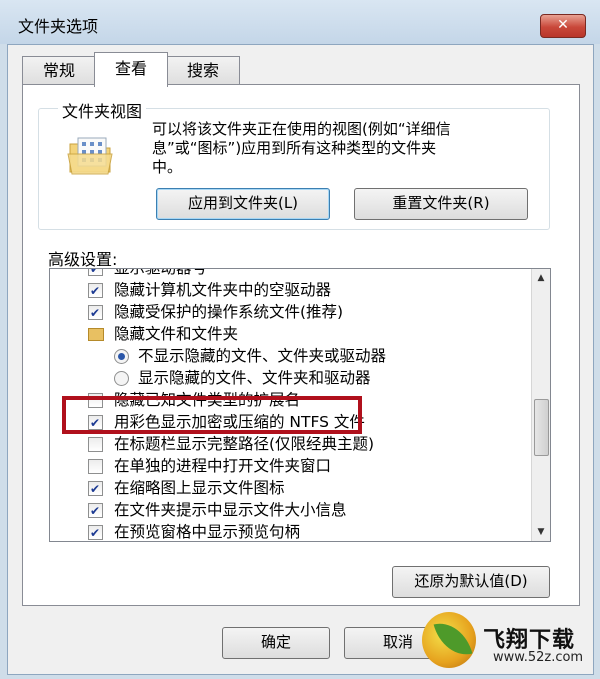  What do you see at coordinates (441, 204) in the screenshot?
I see `reset-folders-button: 重置文件夹(R)` at bounding box center [441, 204].